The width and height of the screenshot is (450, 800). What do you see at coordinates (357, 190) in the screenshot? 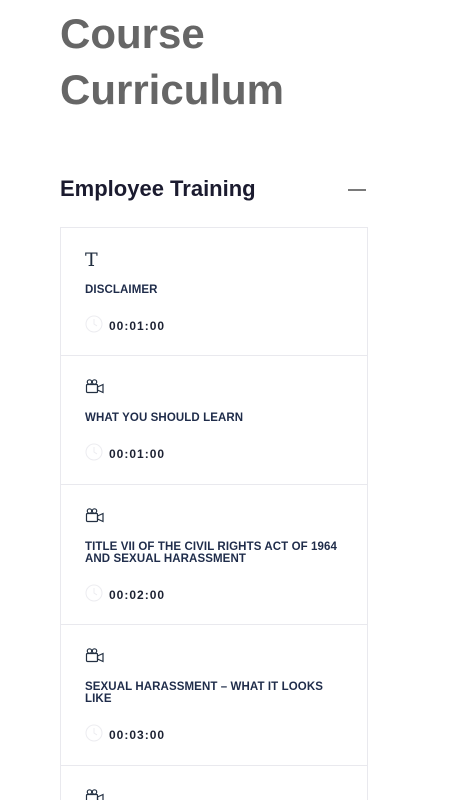
I see `minus-icon` at bounding box center [357, 190].